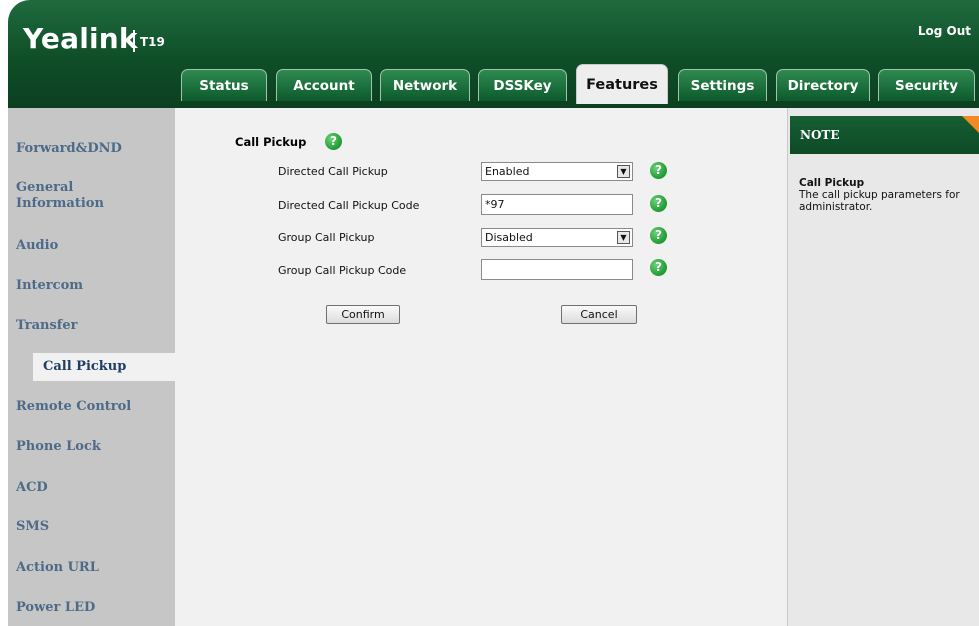  Describe the element at coordinates (95, 286) in the screenshot. I see `sidebar-item-intercom: Intercom` at that location.